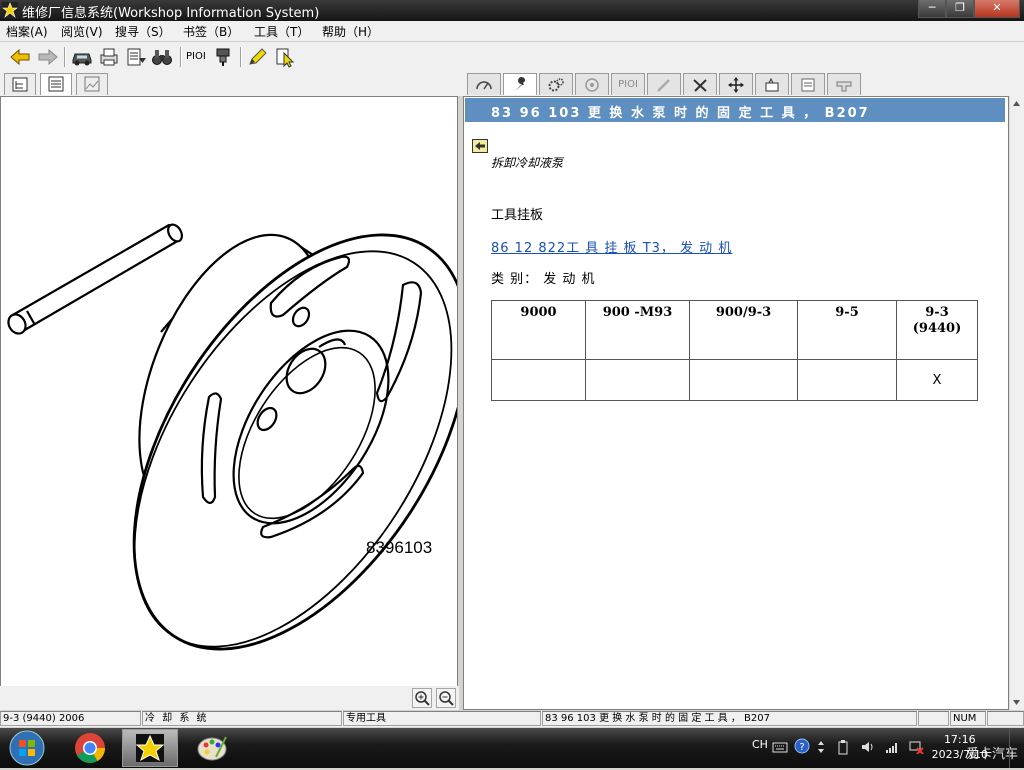 This screenshot has height=770, width=1024. Describe the element at coordinates (285, 57) in the screenshot. I see `pointer-document-icon` at that location.